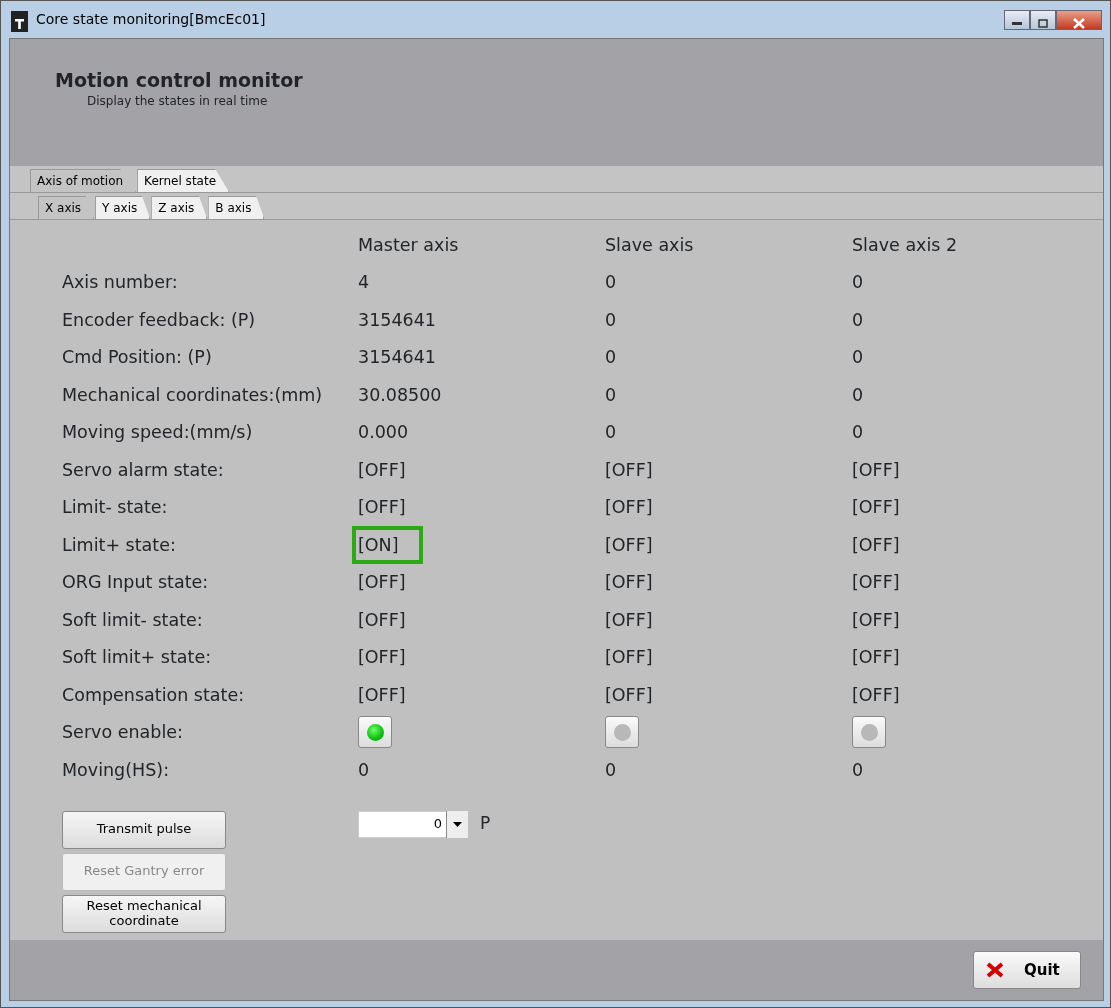 This screenshot has width=1111, height=1008. I want to click on tab: B axis, so click(236, 207).